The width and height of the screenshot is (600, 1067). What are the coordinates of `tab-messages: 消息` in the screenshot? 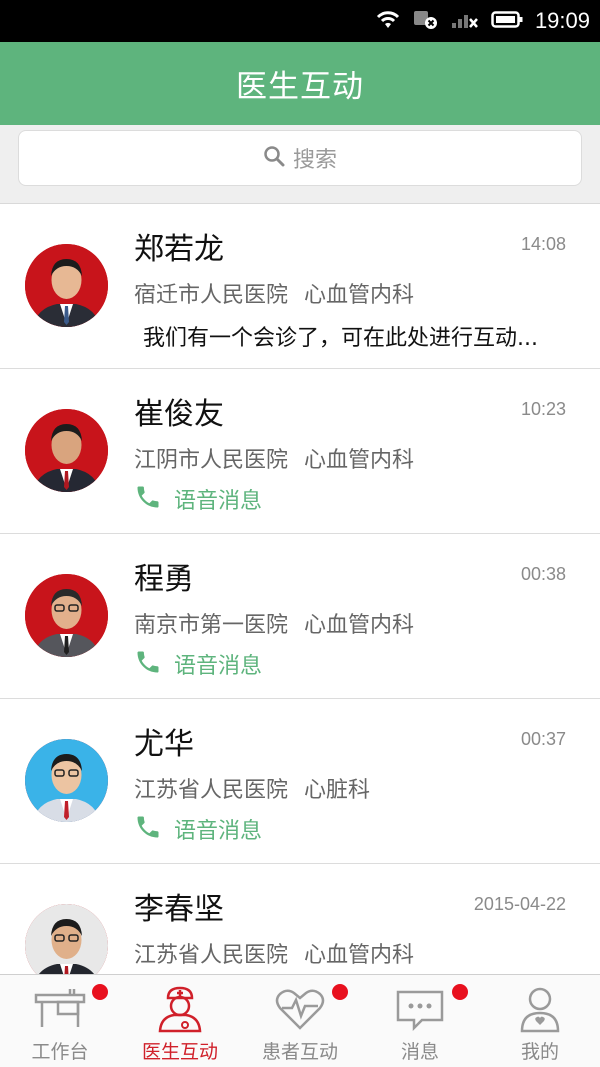 It's located at (420, 1021).